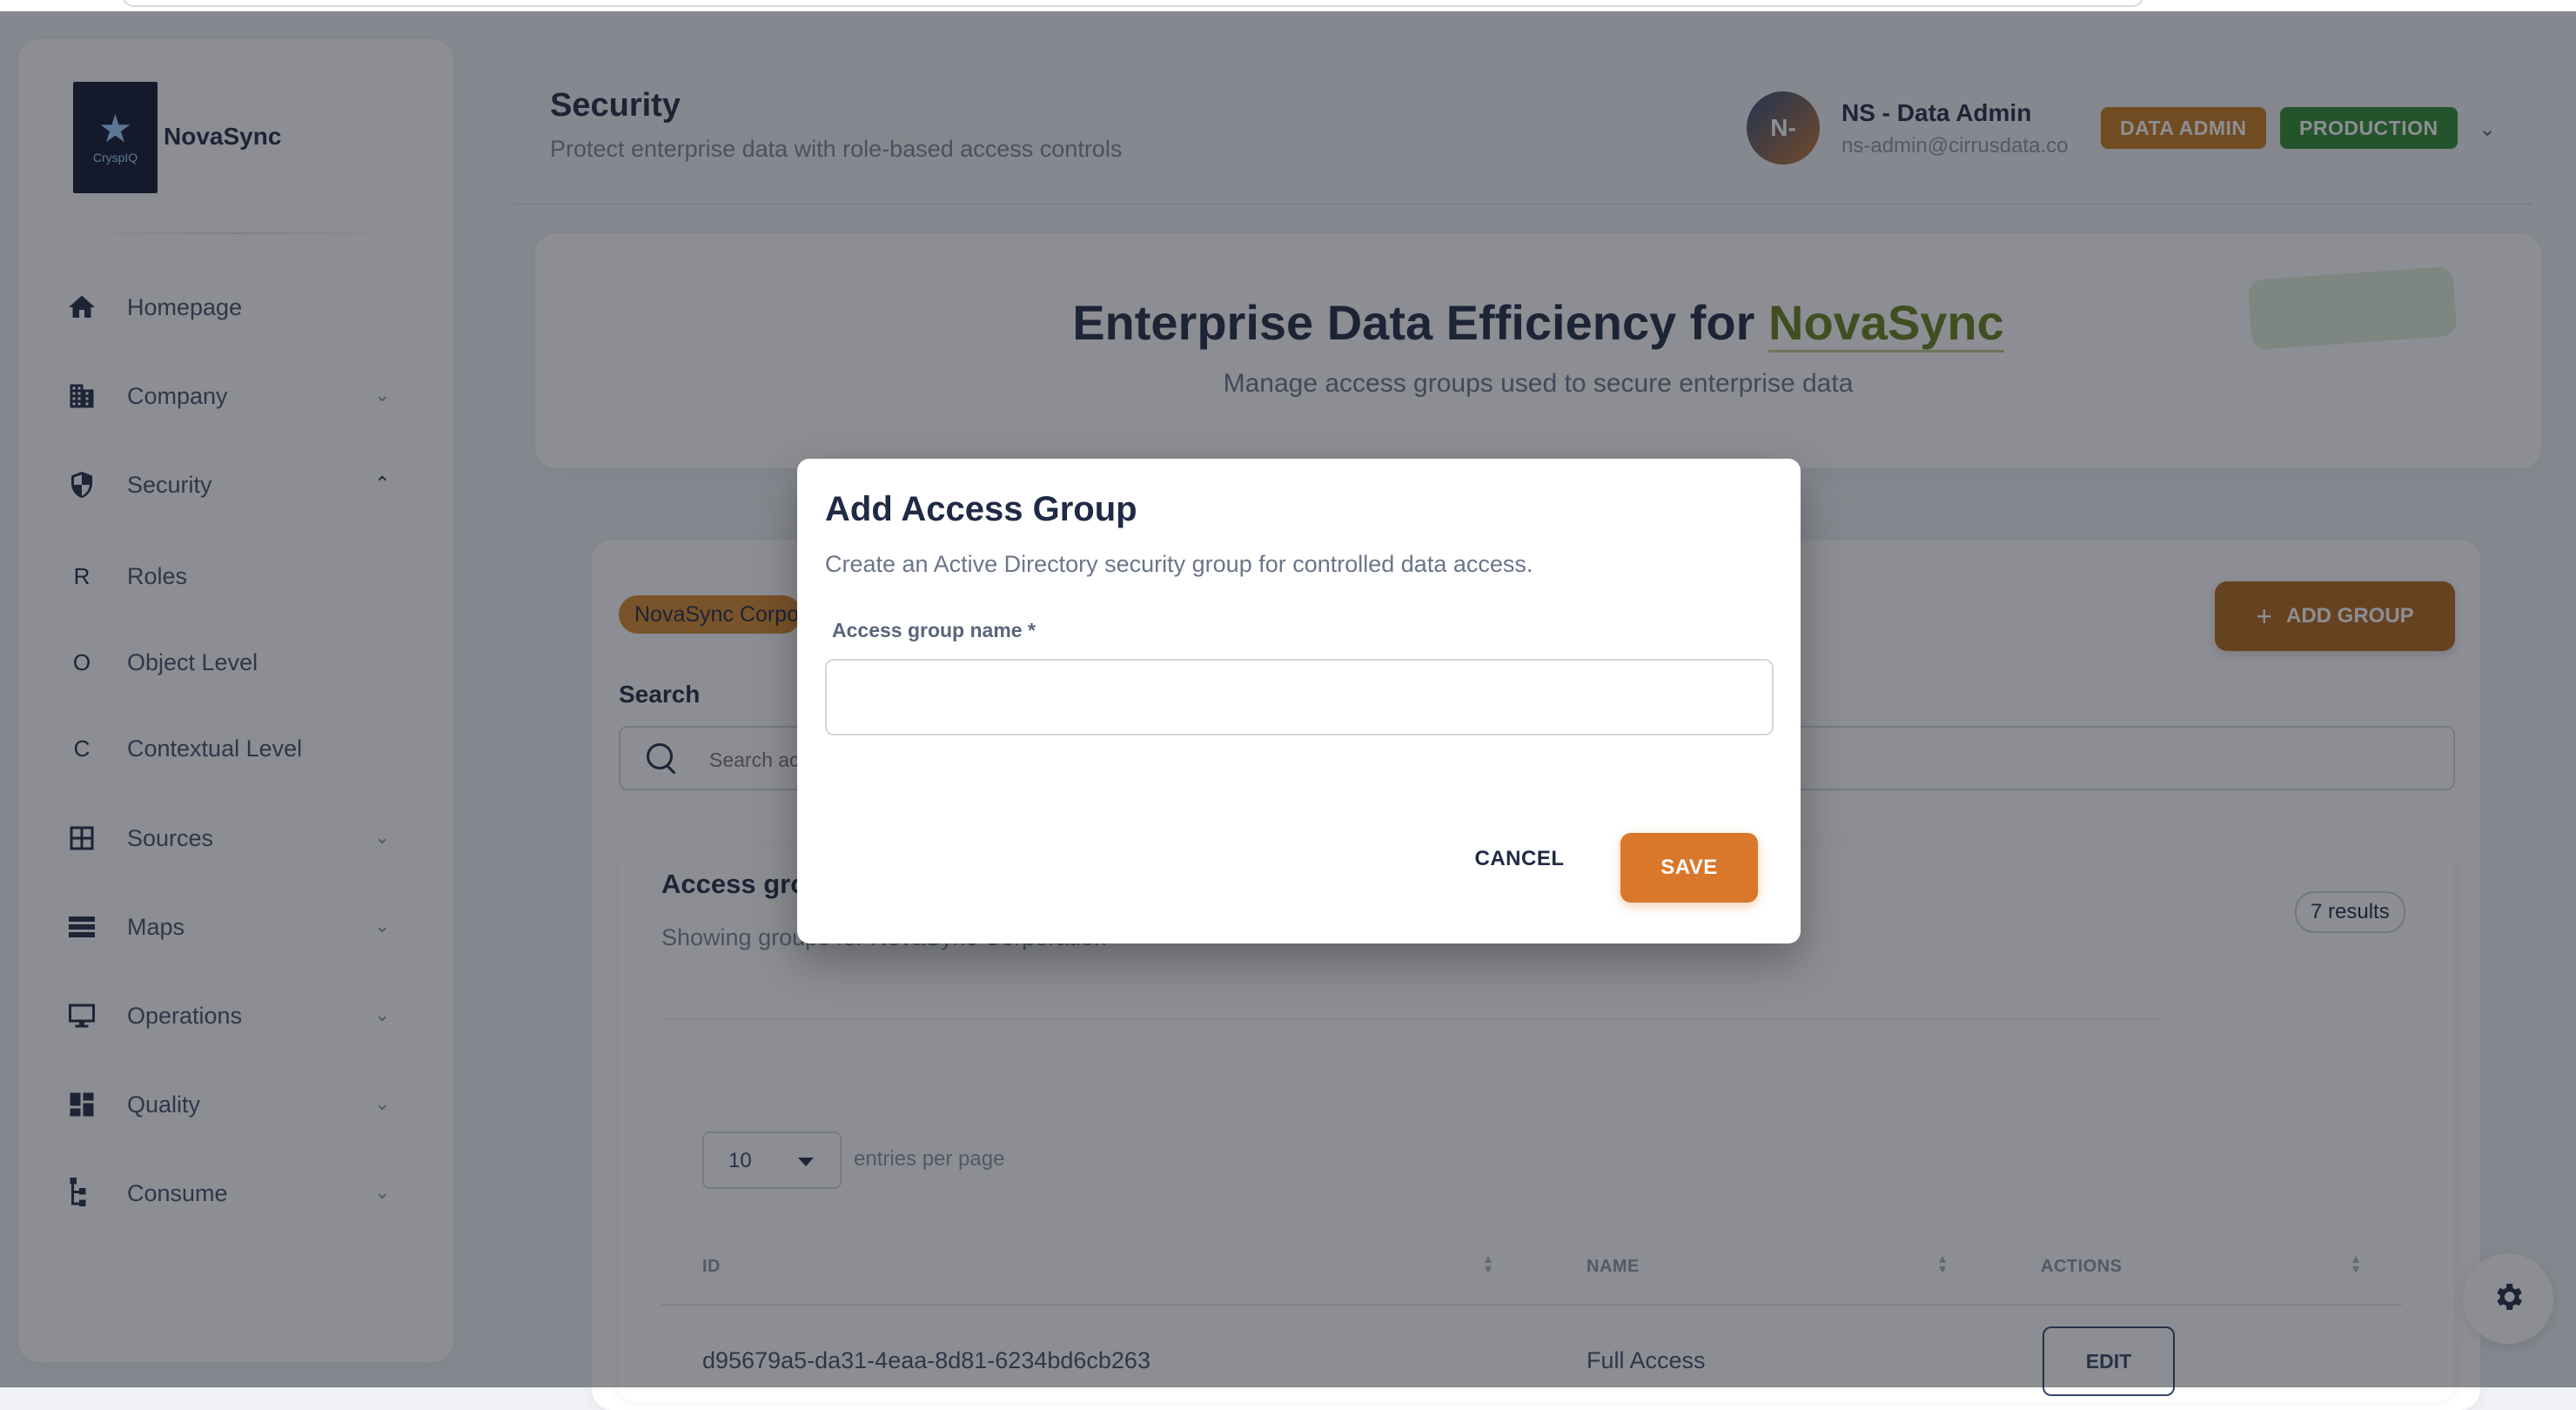 This screenshot has width=2576, height=1410. What do you see at coordinates (1519, 859) in the screenshot?
I see `cancel-button: CANCEL` at bounding box center [1519, 859].